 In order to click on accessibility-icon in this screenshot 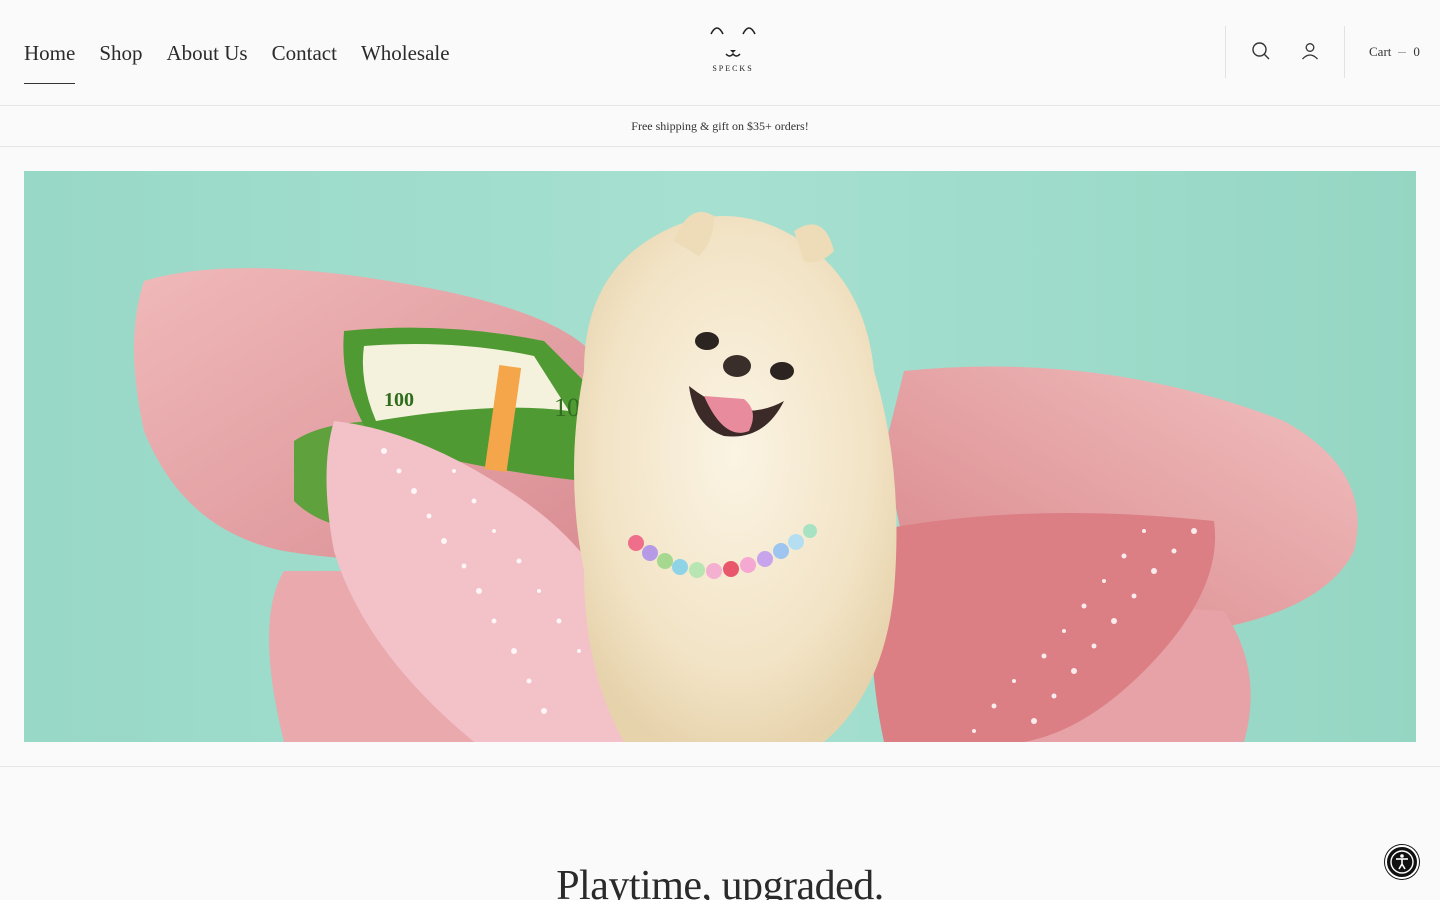, I will do `click(1402, 862)`.